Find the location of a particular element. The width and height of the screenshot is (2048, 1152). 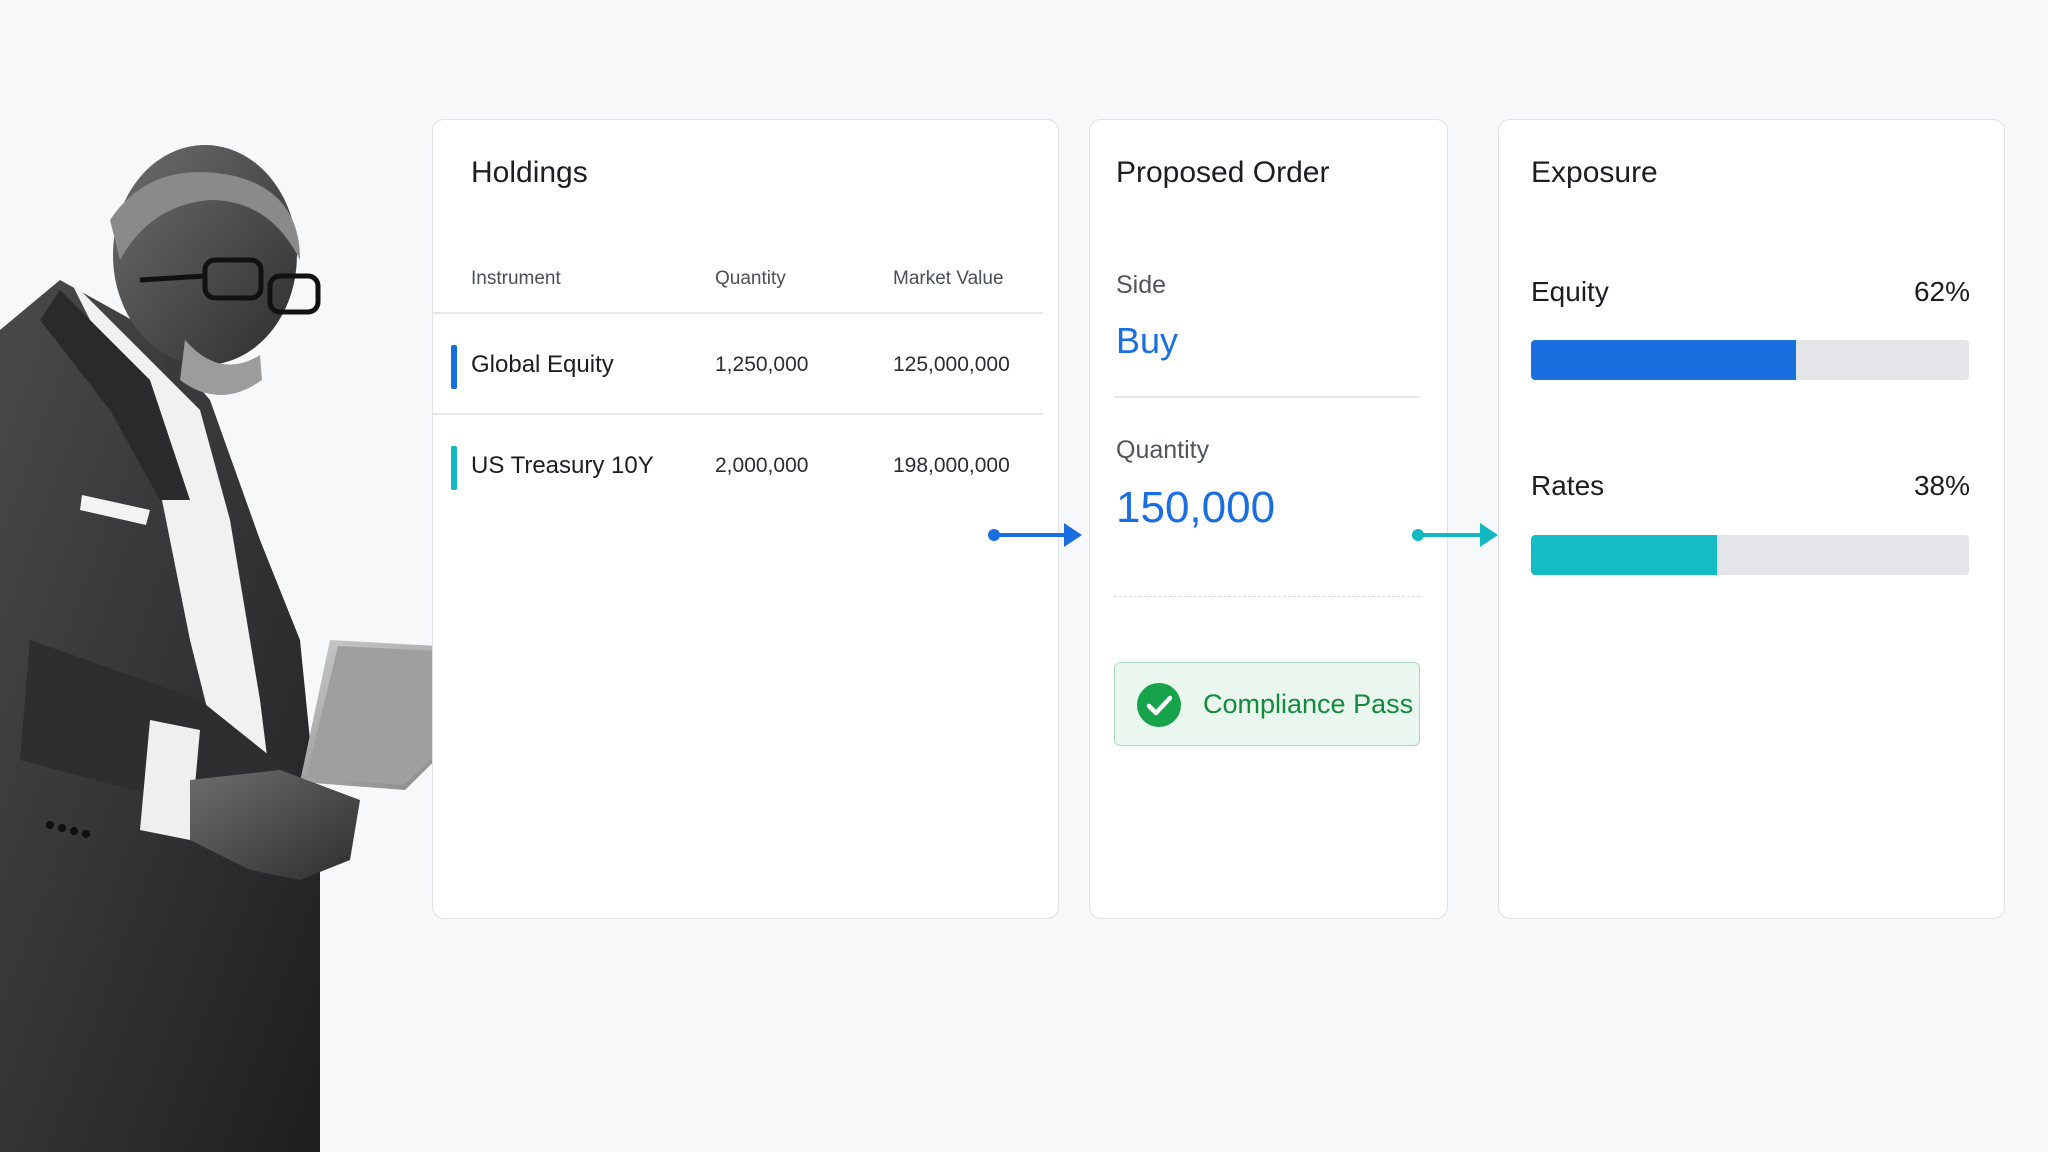

quantity-value: 150,000 is located at coordinates (1195, 508).